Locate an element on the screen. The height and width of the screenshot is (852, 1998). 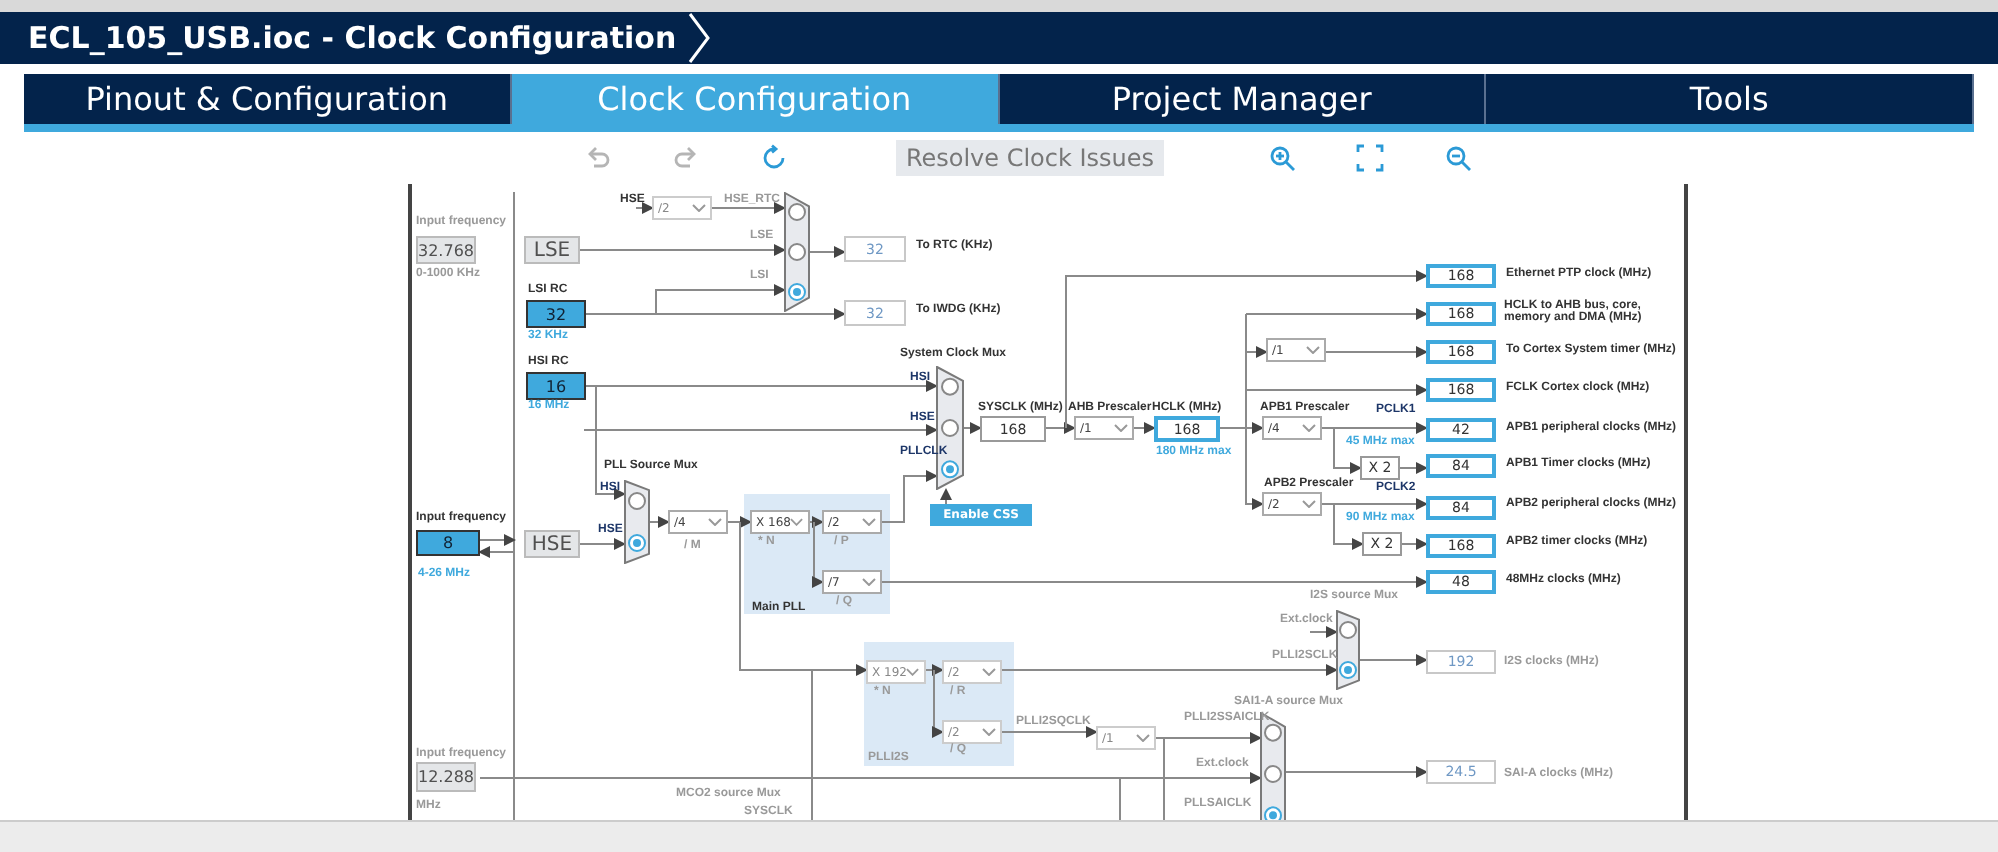
chevron-icon is located at coordinates (700, 38).